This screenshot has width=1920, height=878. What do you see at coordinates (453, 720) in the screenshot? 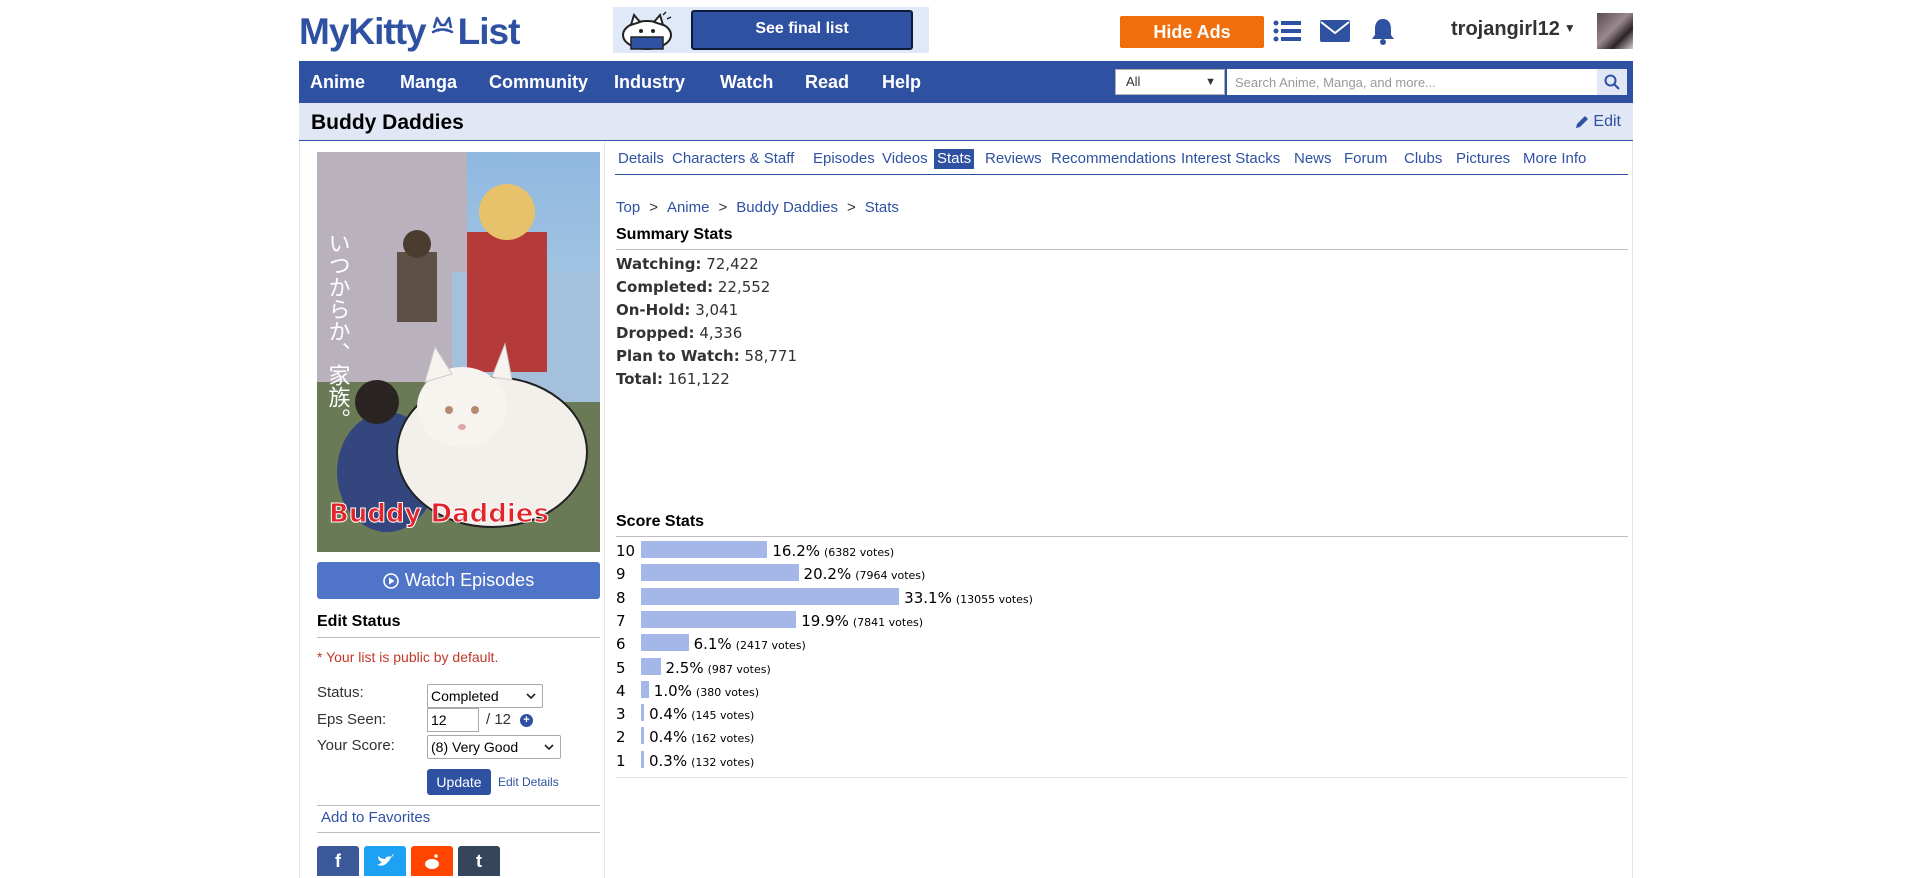
I see `eps-seen-input` at bounding box center [453, 720].